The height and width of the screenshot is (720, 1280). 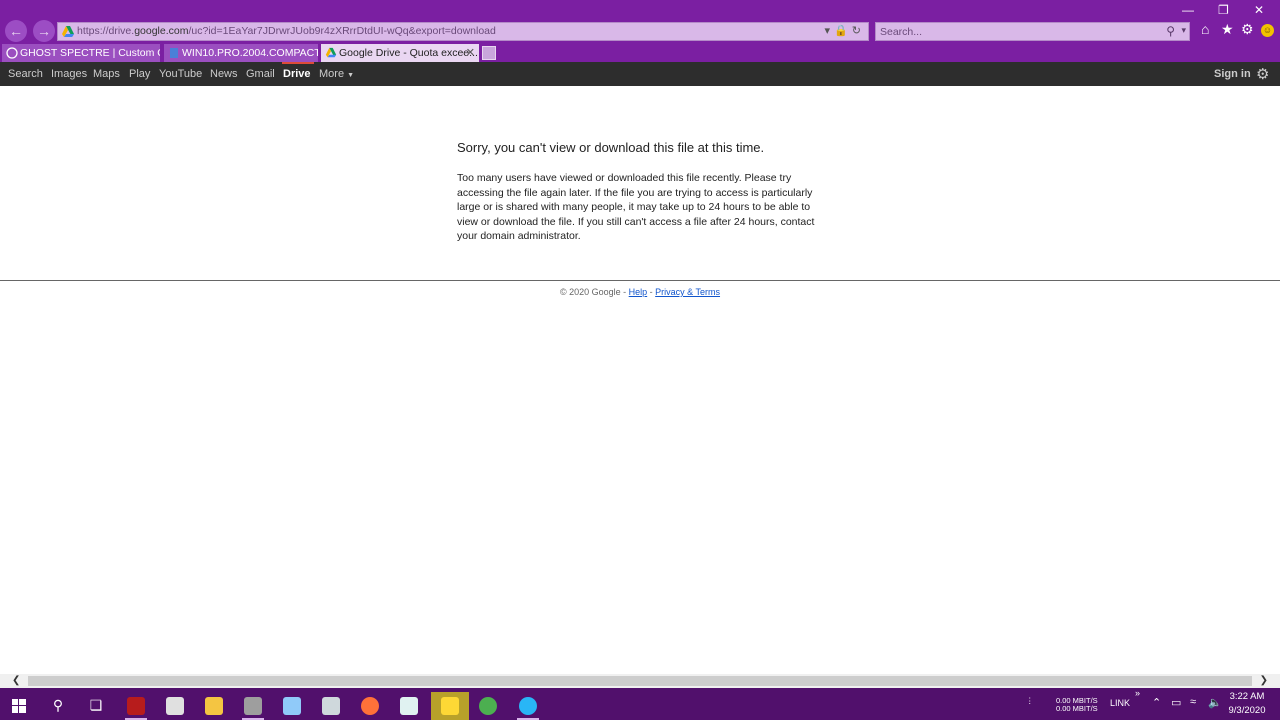 What do you see at coordinates (1176, 702) in the screenshot?
I see `tablet-icon: ▭` at bounding box center [1176, 702].